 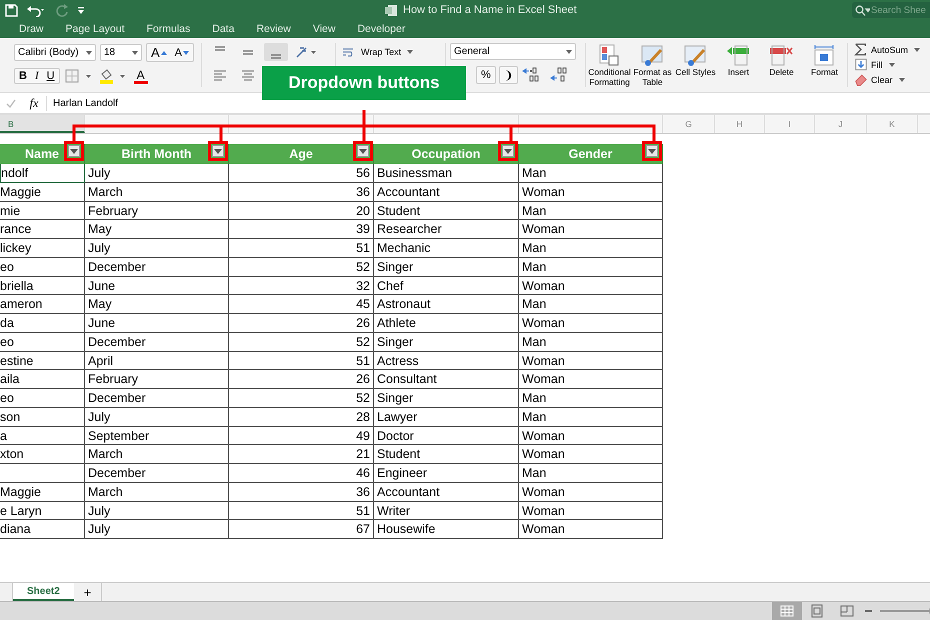 What do you see at coordinates (42, 286) in the screenshot?
I see `table-cell: briella` at bounding box center [42, 286].